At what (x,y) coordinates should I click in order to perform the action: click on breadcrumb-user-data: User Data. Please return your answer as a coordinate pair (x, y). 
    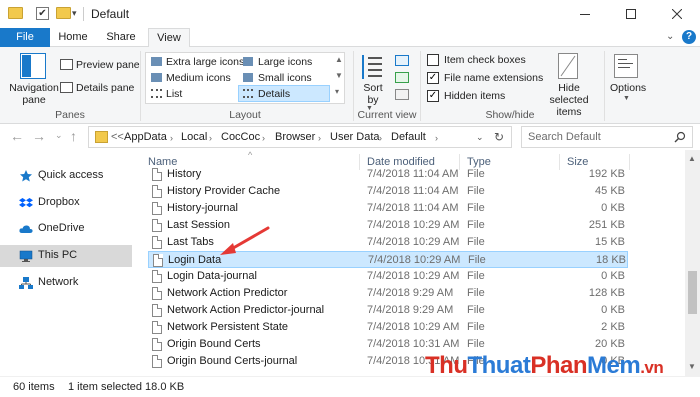
    Looking at the image, I should click on (355, 137).